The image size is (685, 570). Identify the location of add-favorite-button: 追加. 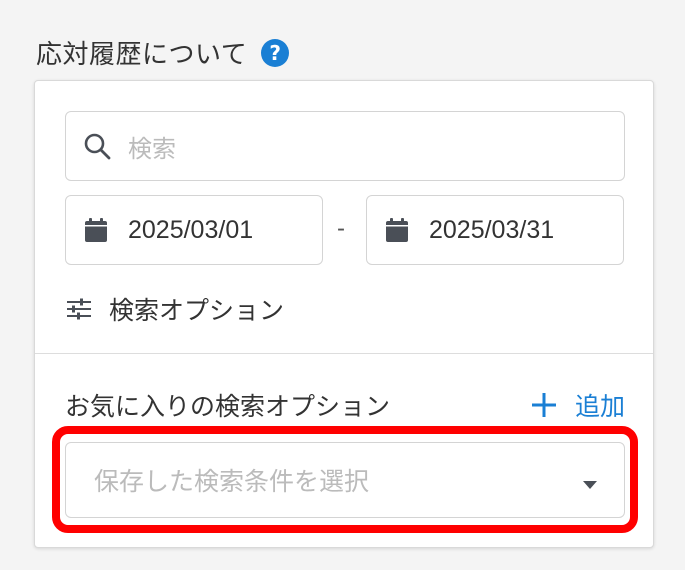
(578, 405).